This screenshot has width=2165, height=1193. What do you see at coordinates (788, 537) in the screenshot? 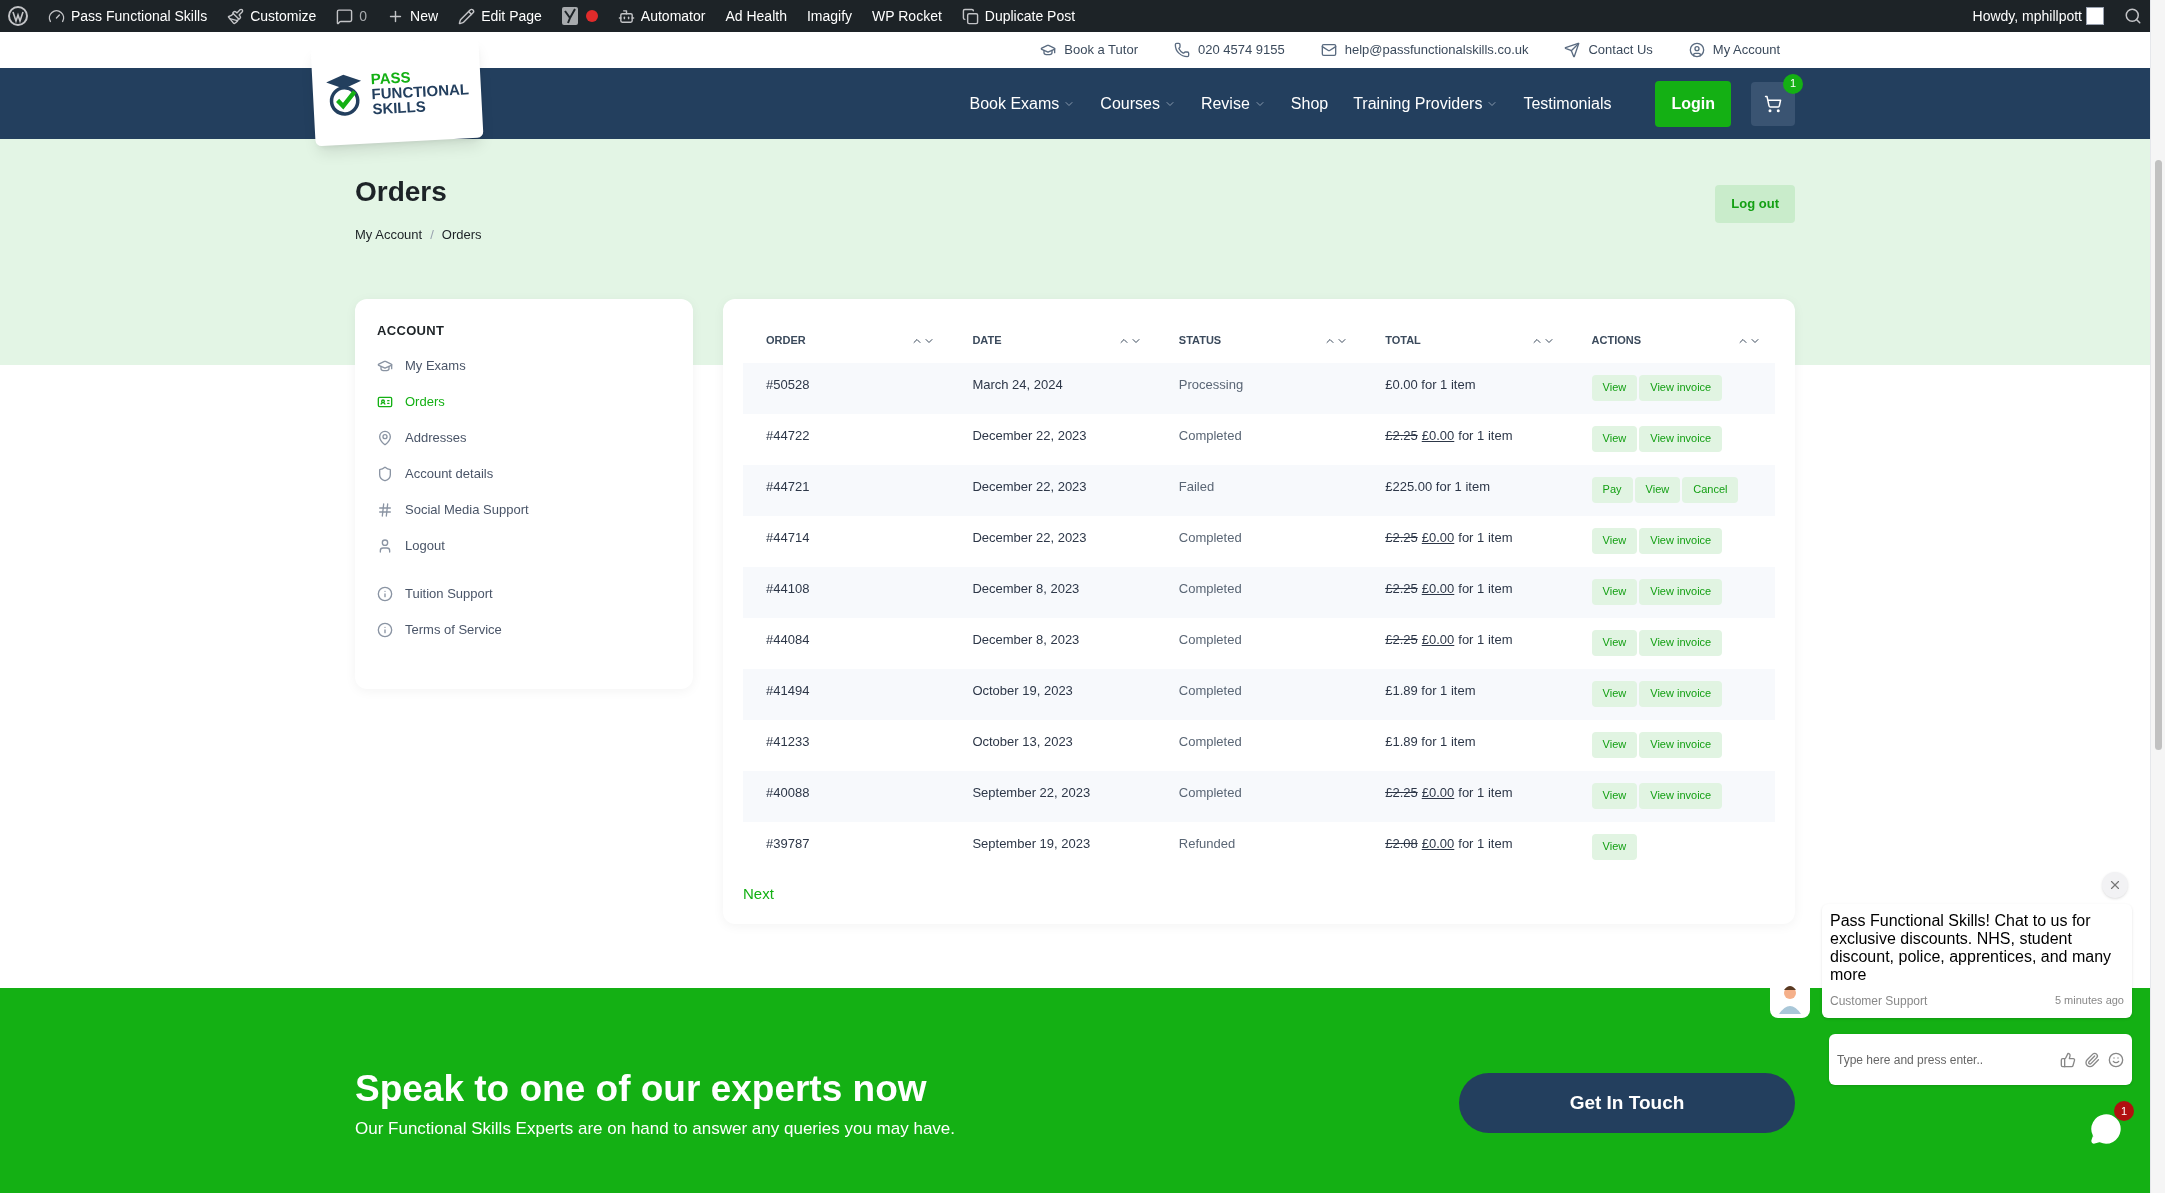
I see `table-cell-text: #44714` at bounding box center [788, 537].